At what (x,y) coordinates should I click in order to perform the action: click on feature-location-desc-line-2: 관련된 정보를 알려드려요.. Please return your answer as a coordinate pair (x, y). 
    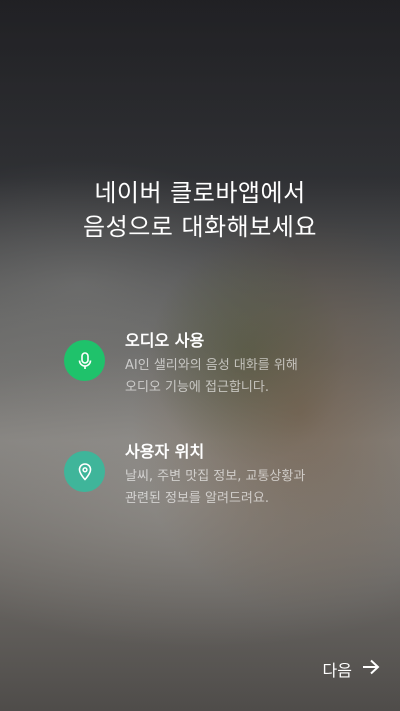
    Looking at the image, I should click on (197, 498).